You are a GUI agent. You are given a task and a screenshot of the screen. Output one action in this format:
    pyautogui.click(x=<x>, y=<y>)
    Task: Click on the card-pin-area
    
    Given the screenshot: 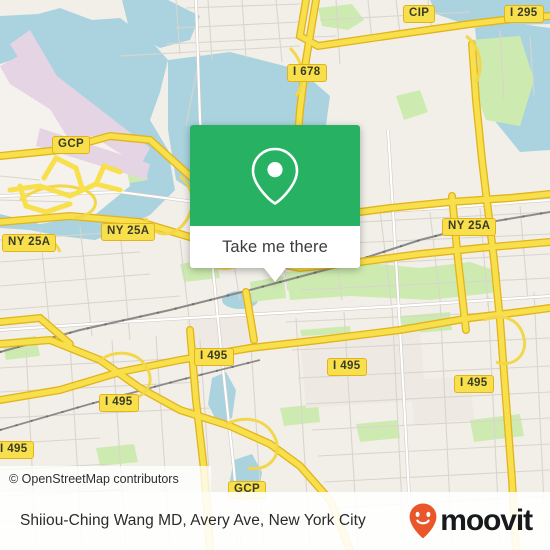 What is the action you would take?
    pyautogui.click(x=275, y=175)
    